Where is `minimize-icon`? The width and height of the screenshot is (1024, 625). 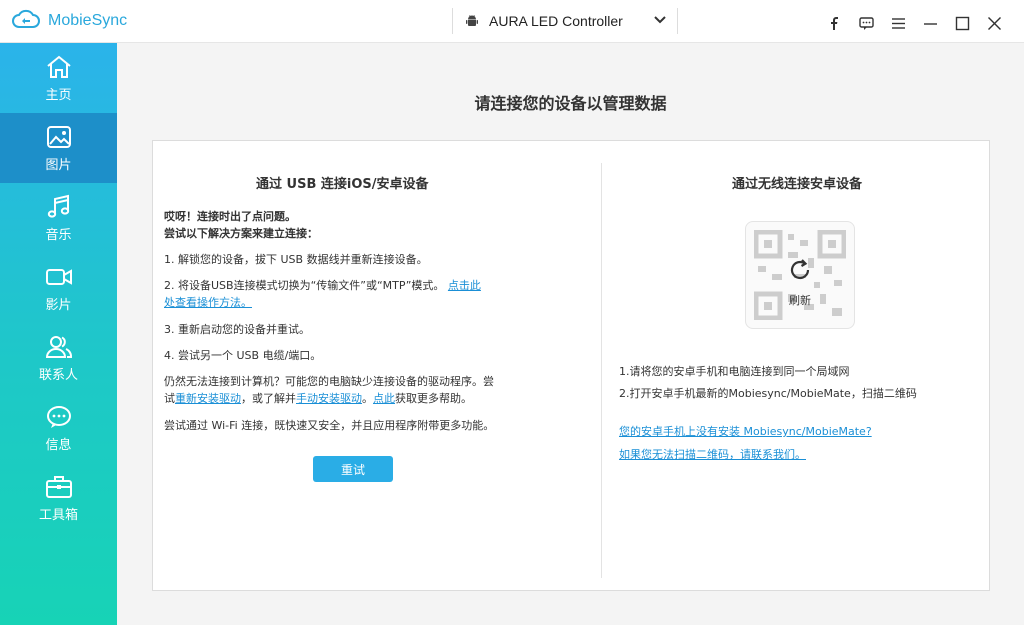 minimize-icon is located at coordinates (930, 23).